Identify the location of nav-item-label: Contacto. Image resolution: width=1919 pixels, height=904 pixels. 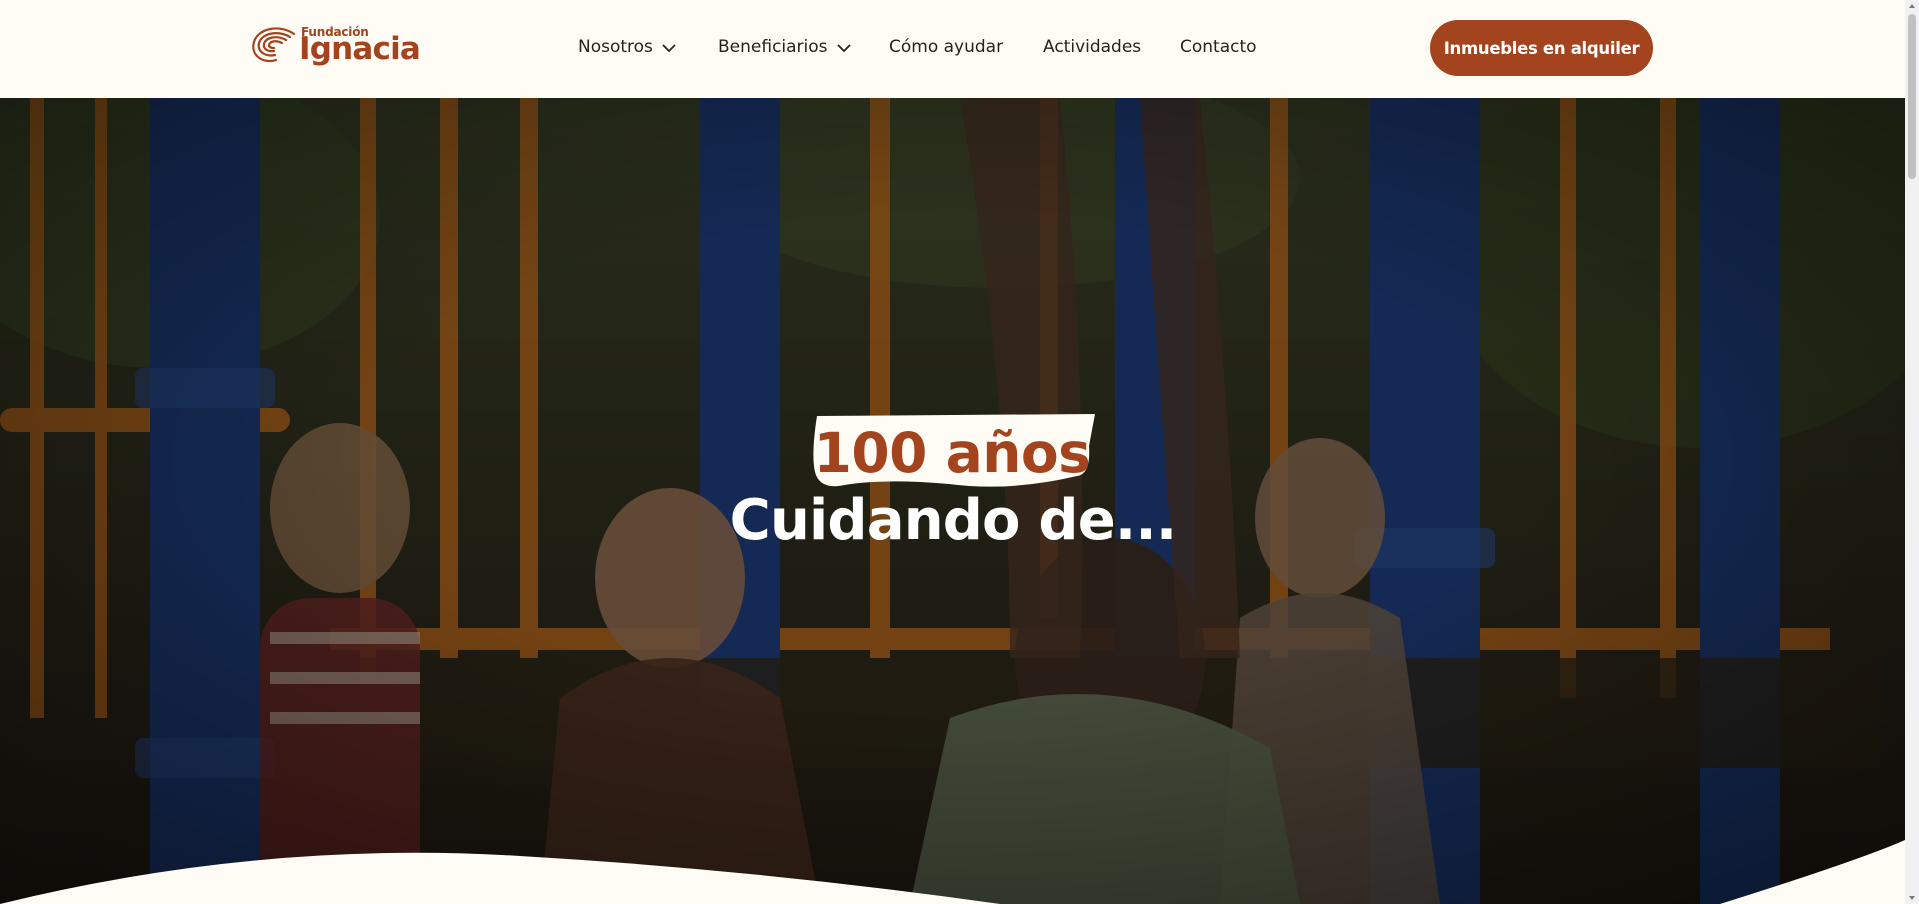
(1218, 47).